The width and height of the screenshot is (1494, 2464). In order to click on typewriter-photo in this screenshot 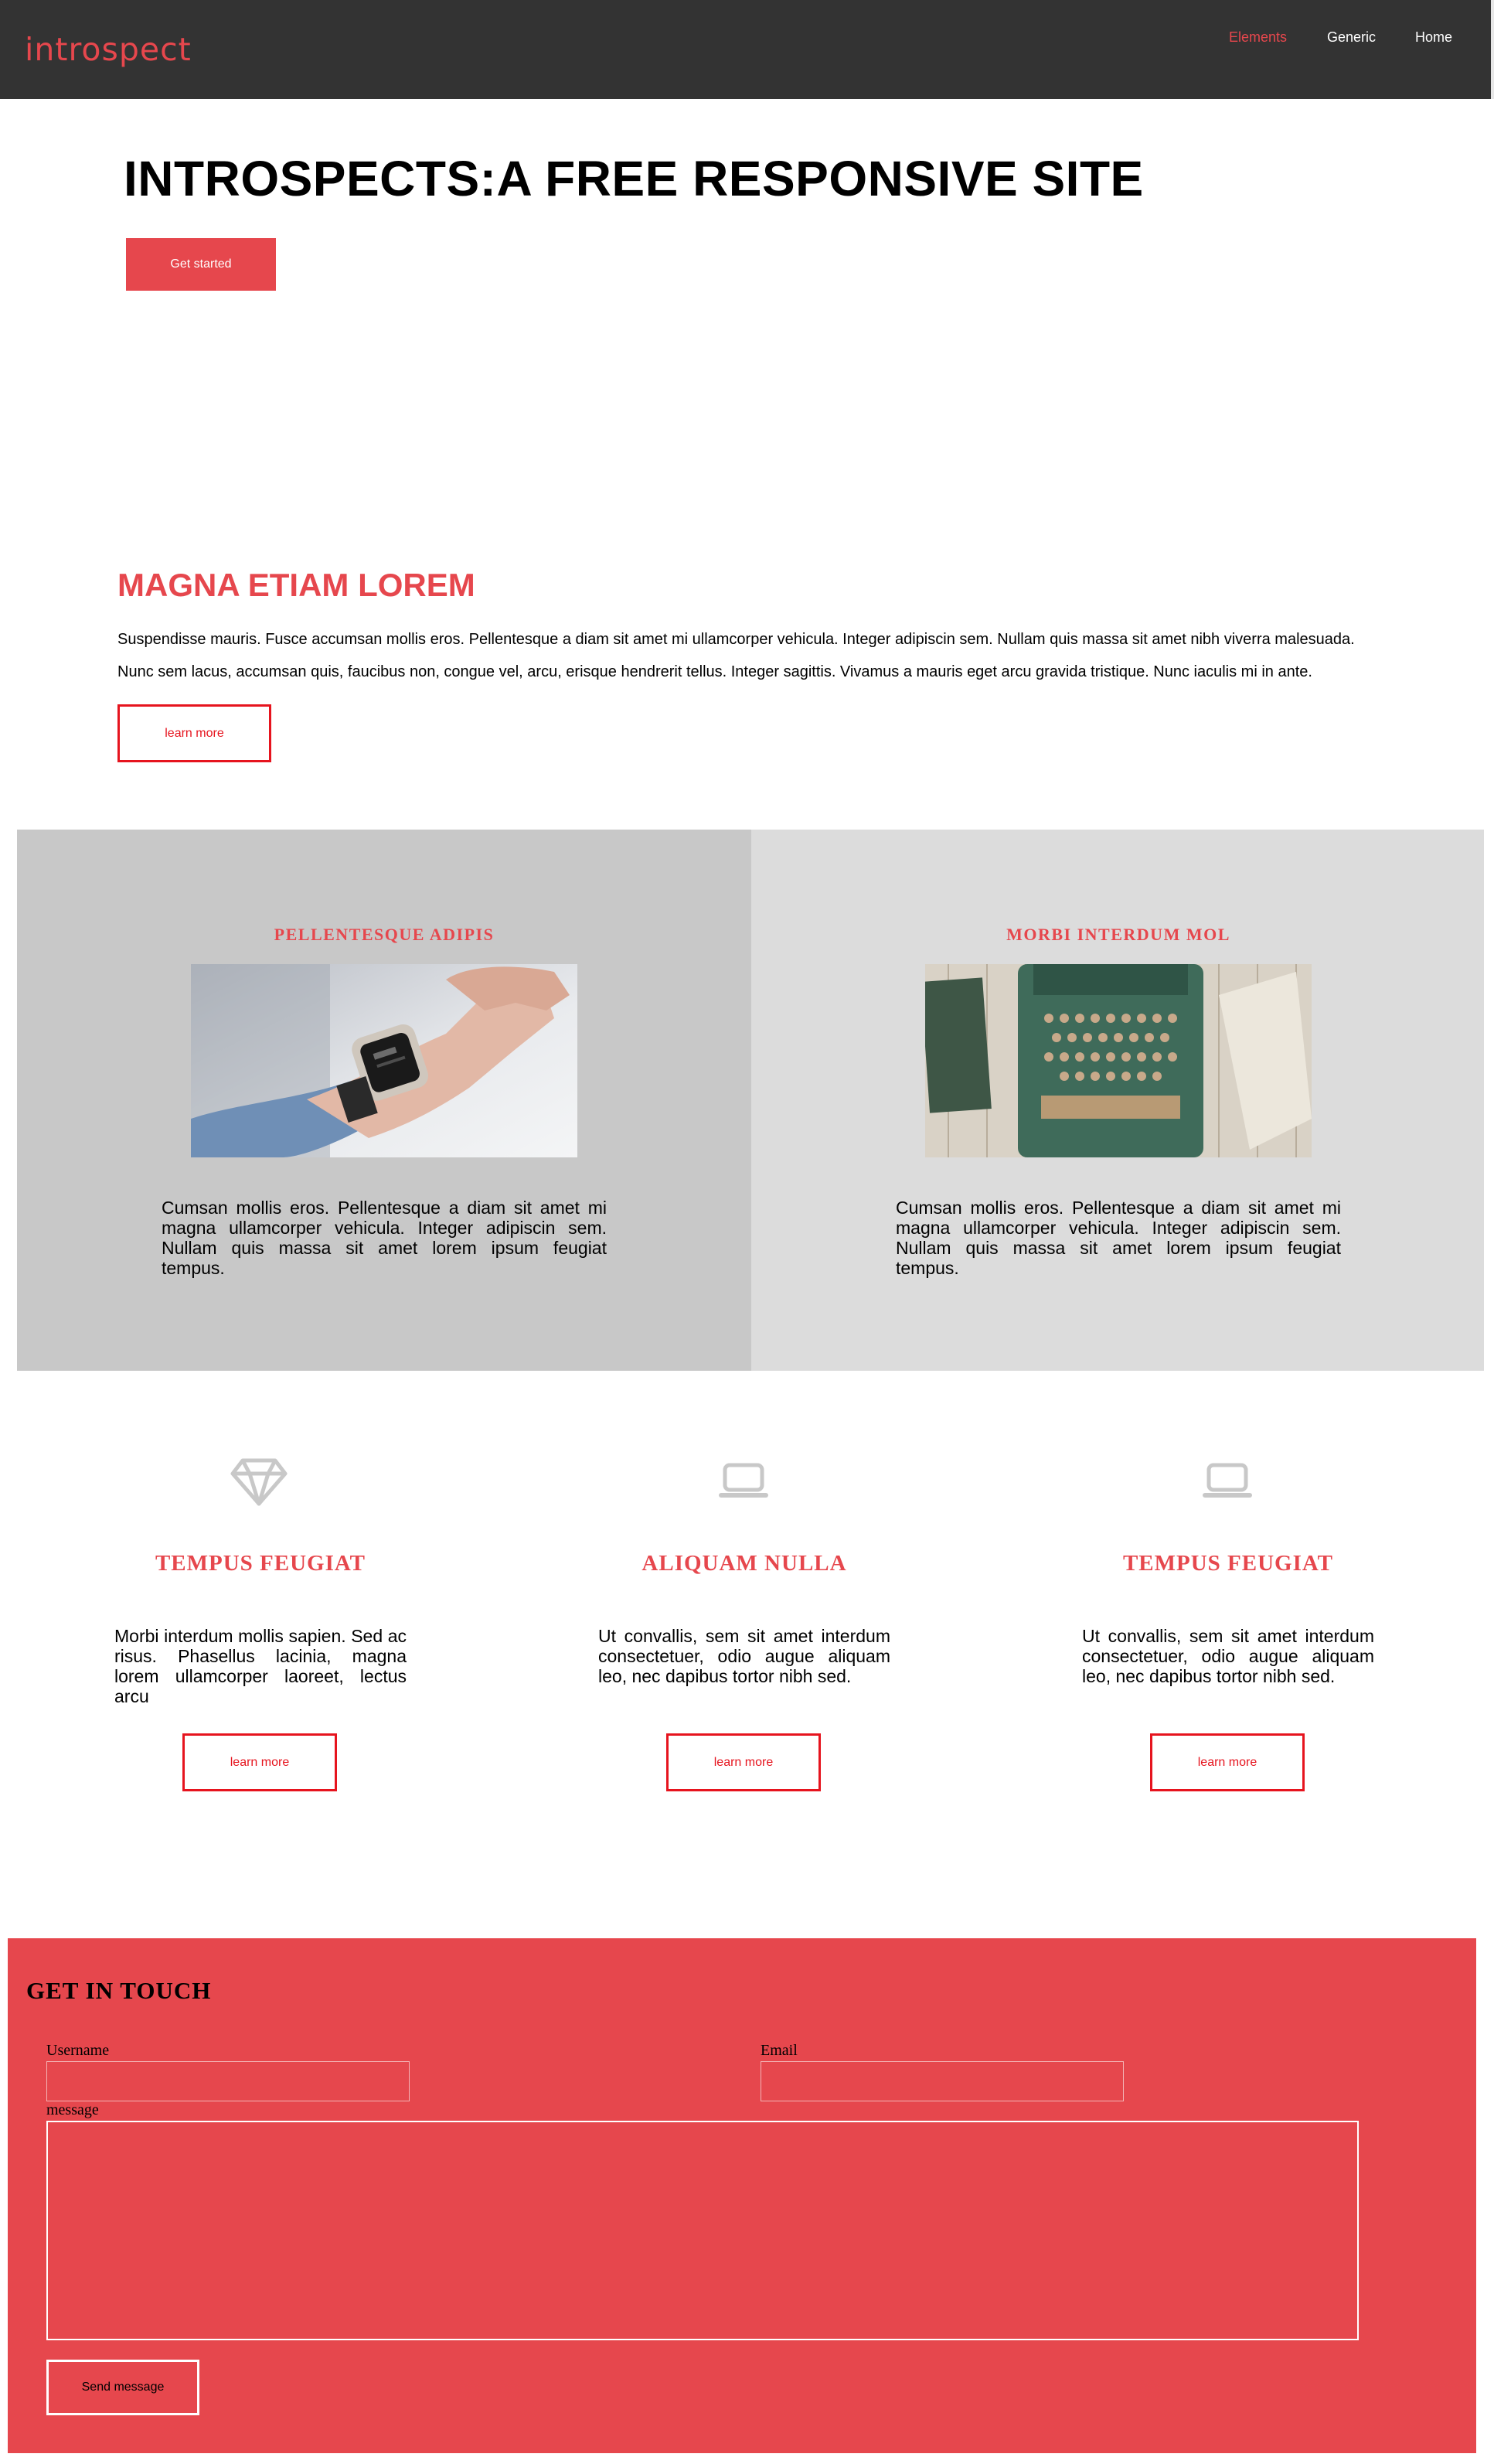, I will do `click(1118, 1060)`.